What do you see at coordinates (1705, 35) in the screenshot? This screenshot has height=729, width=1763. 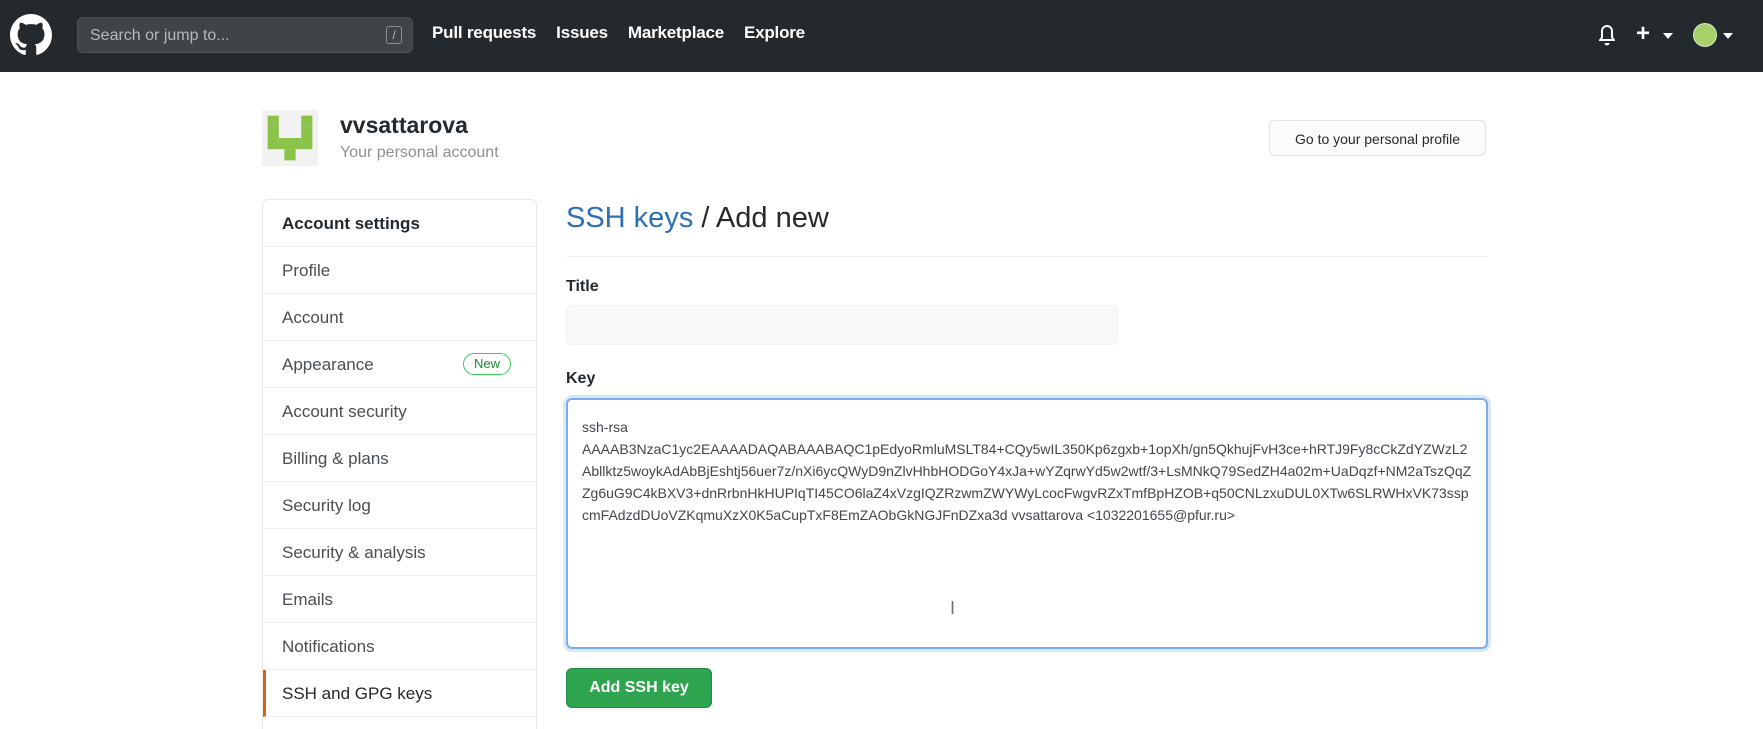 I see `avatar` at bounding box center [1705, 35].